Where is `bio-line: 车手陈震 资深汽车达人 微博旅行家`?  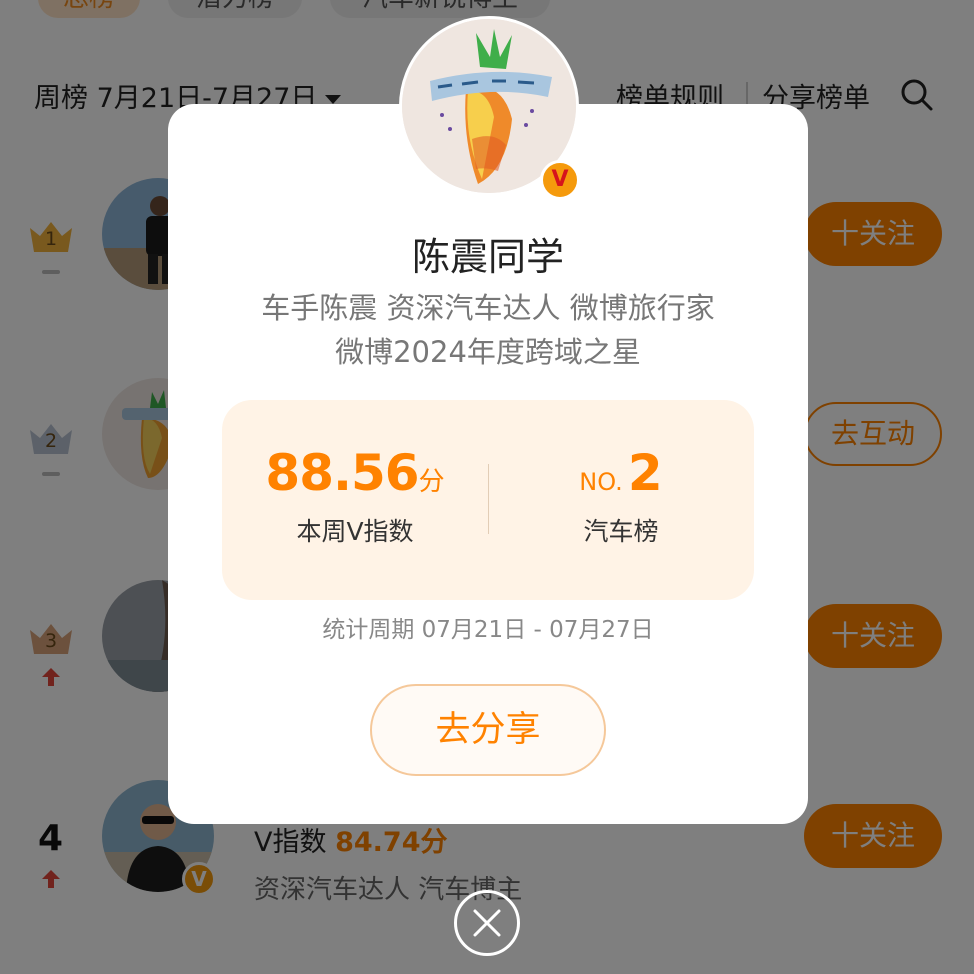
bio-line: 车手陈震 资深汽车达人 微博旅行家 is located at coordinates (488, 308).